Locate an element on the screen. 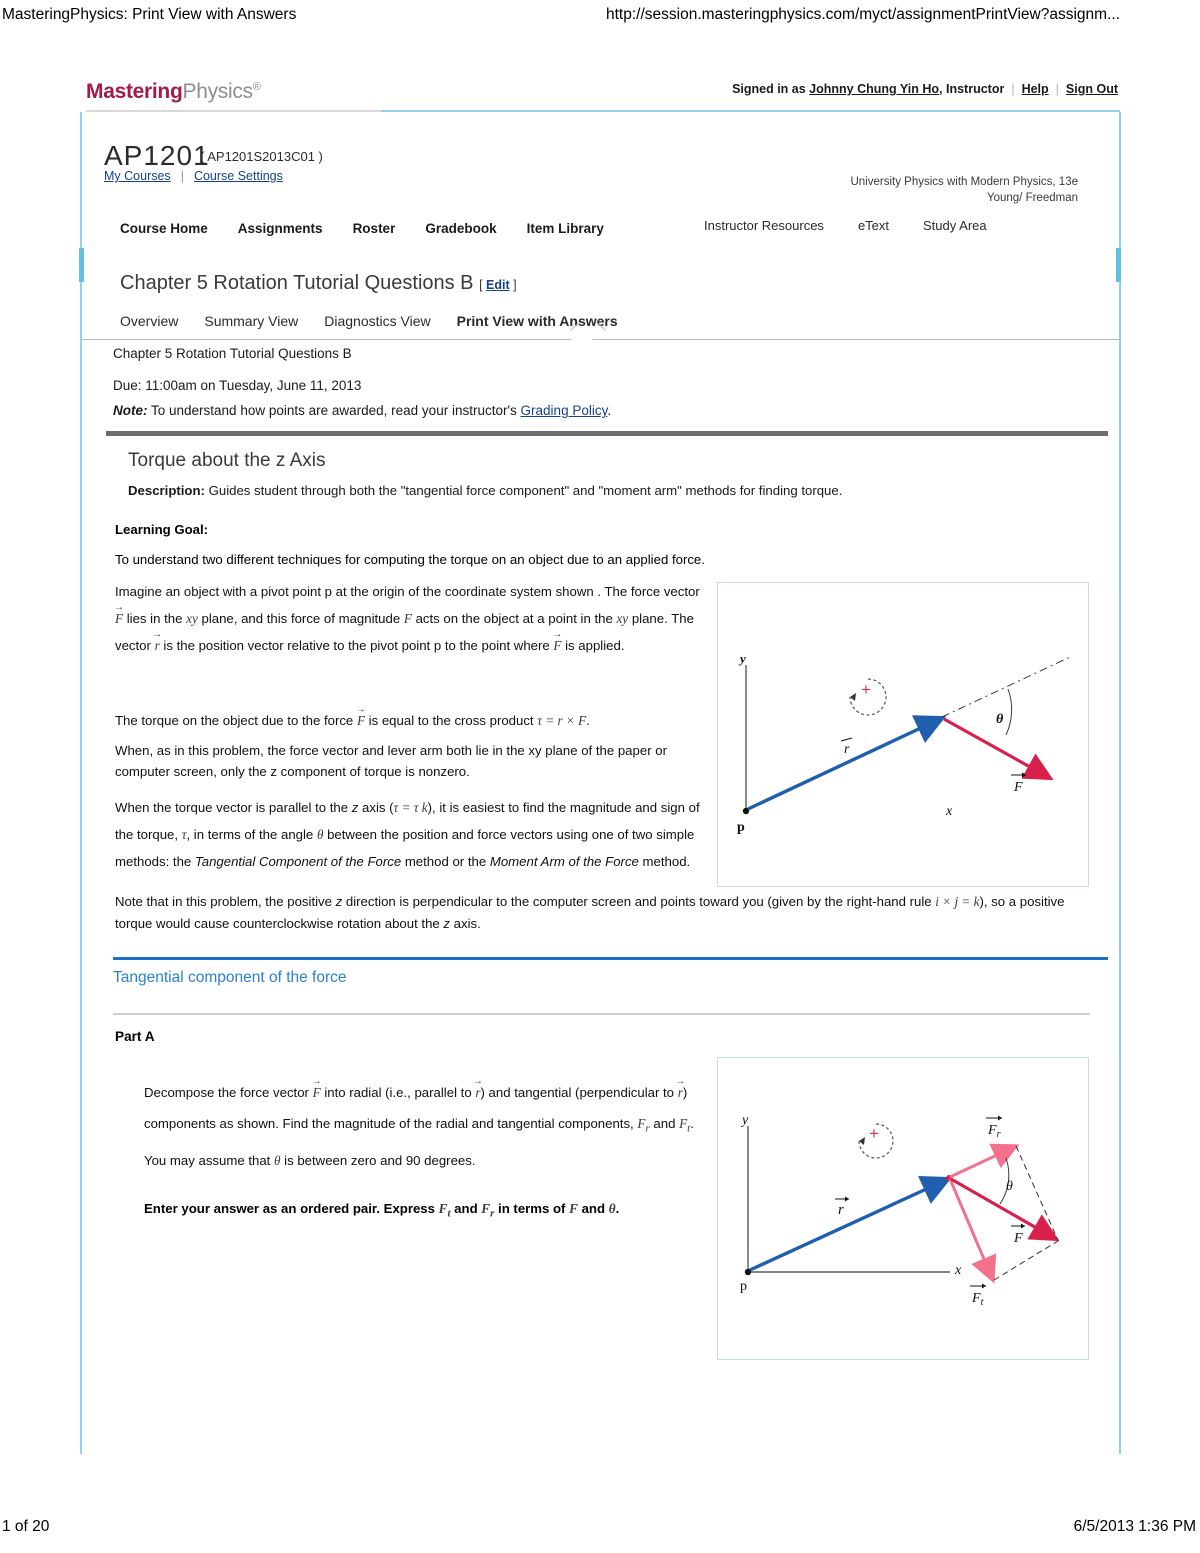 The image size is (1200, 1553). active-tab-caret is located at coordinates (582, 335).